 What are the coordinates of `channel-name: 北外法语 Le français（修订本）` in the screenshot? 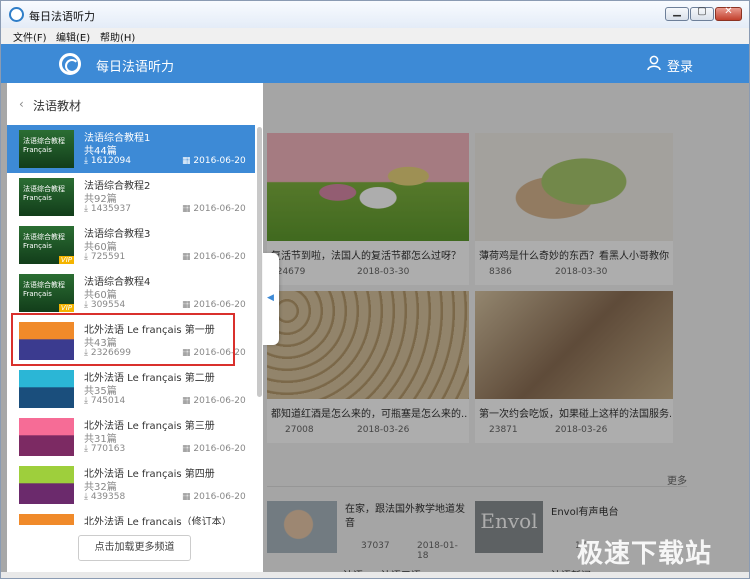 It's located at (158, 521).